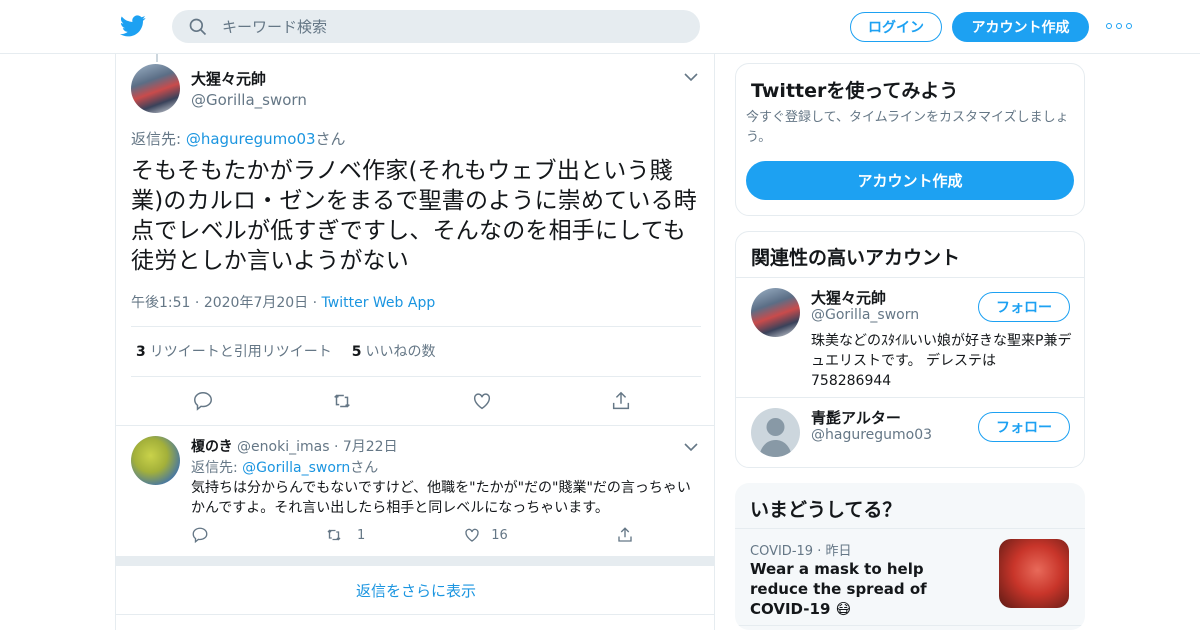 The height and width of the screenshot is (630, 1200). I want to click on retweet-stat: 3 リツイートと引用リツイート, so click(234, 351).